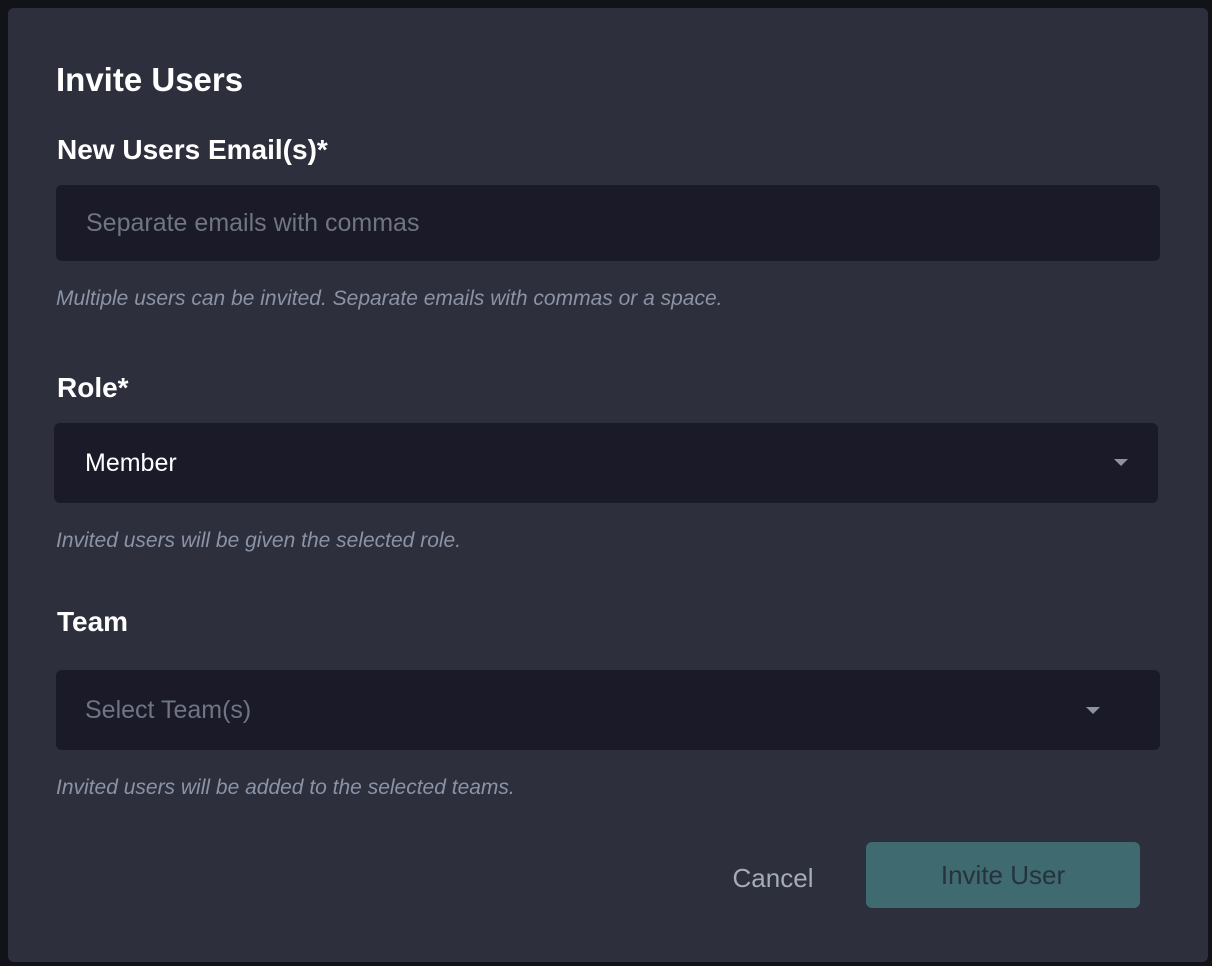  Describe the element at coordinates (93, 621) in the screenshot. I see `team-label: Team` at that location.